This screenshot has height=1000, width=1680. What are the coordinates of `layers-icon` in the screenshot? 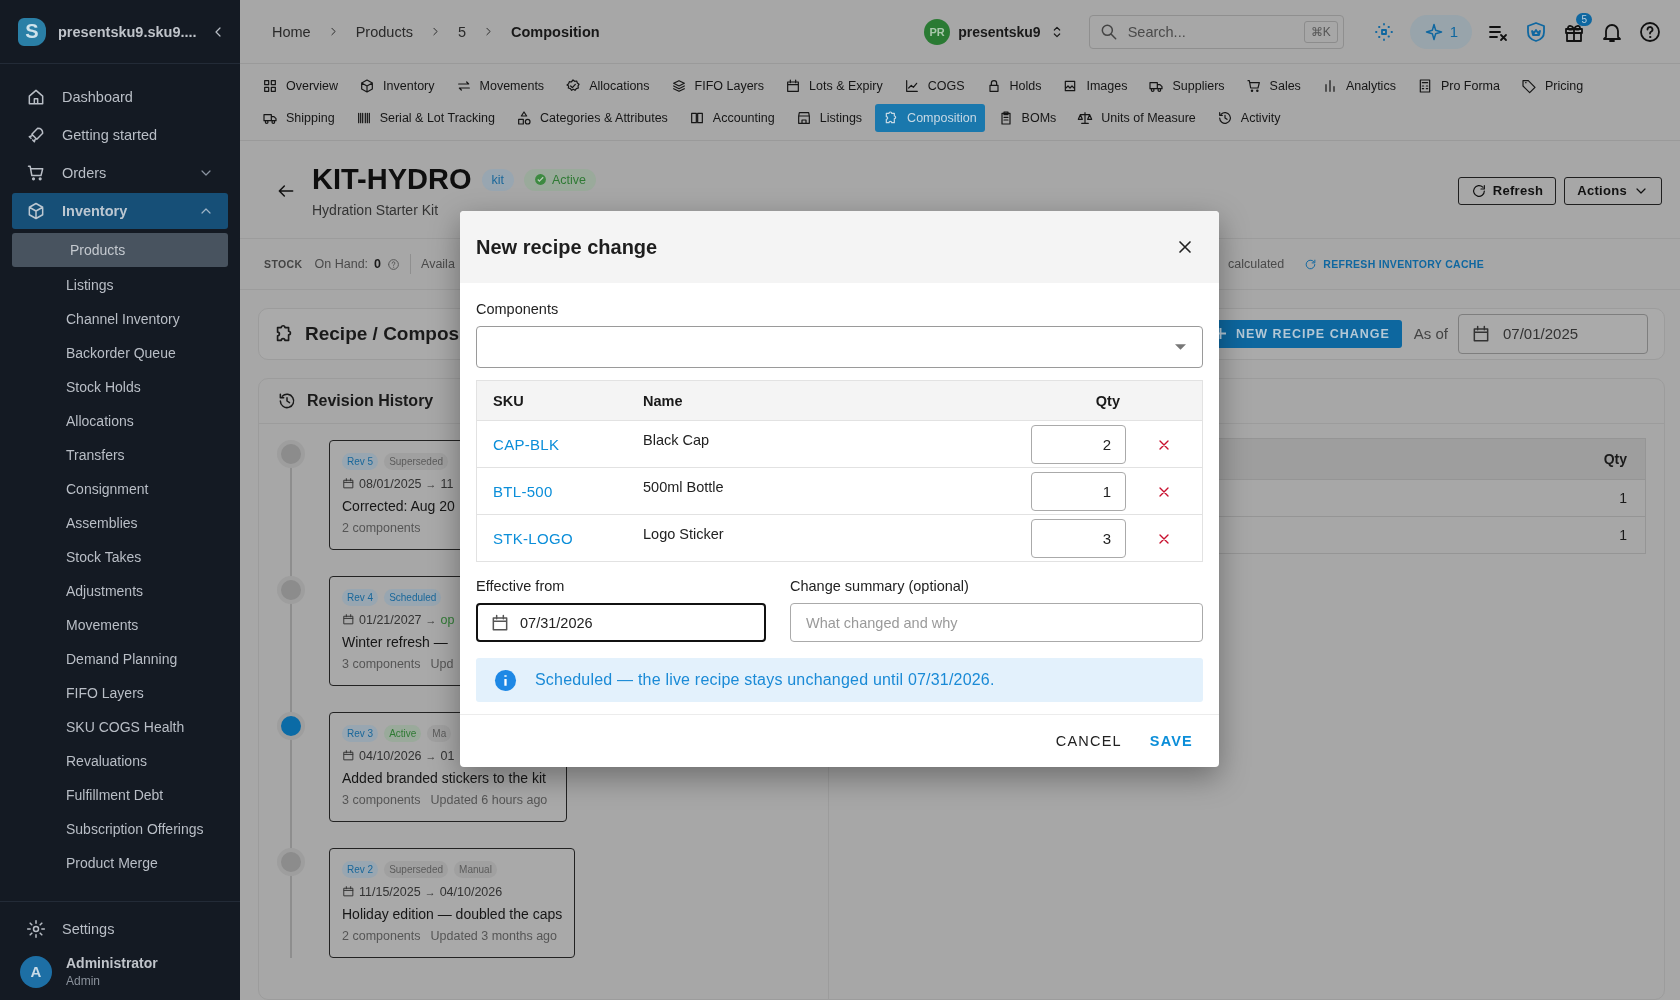 It's located at (678, 86).